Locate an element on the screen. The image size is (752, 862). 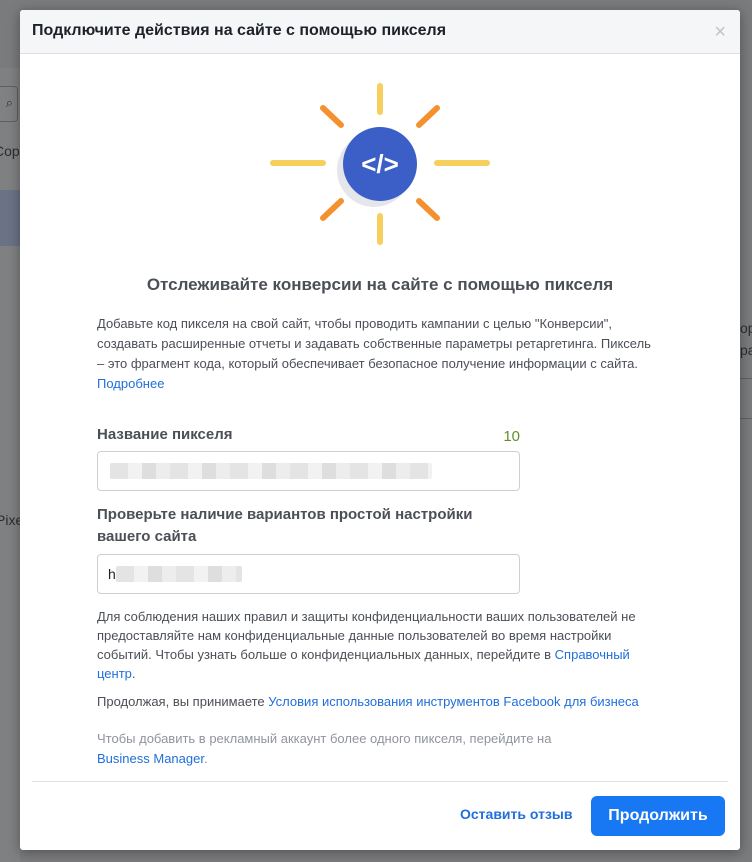
multi-pixel-end: . is located at coordinates (205, 758).